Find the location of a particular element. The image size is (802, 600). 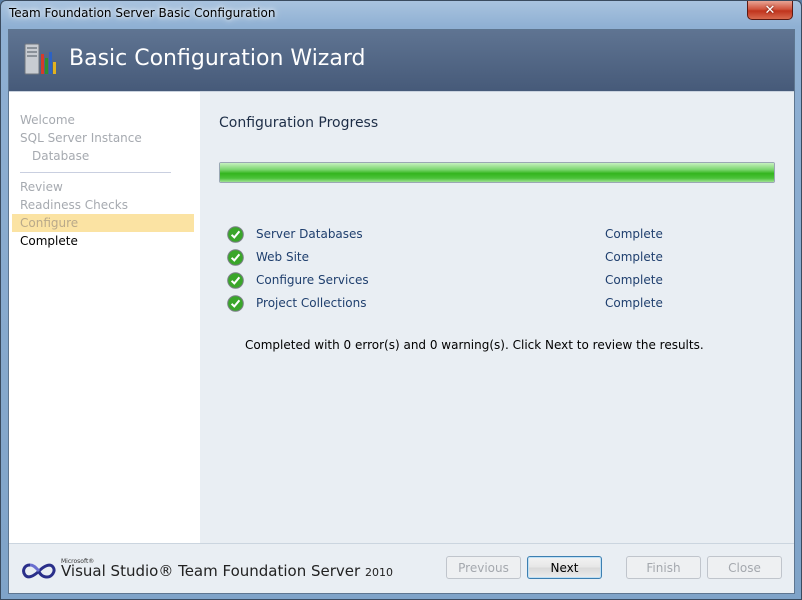

step-row-project-collections: Project Collections Complete is located at coordinates (497, 304).